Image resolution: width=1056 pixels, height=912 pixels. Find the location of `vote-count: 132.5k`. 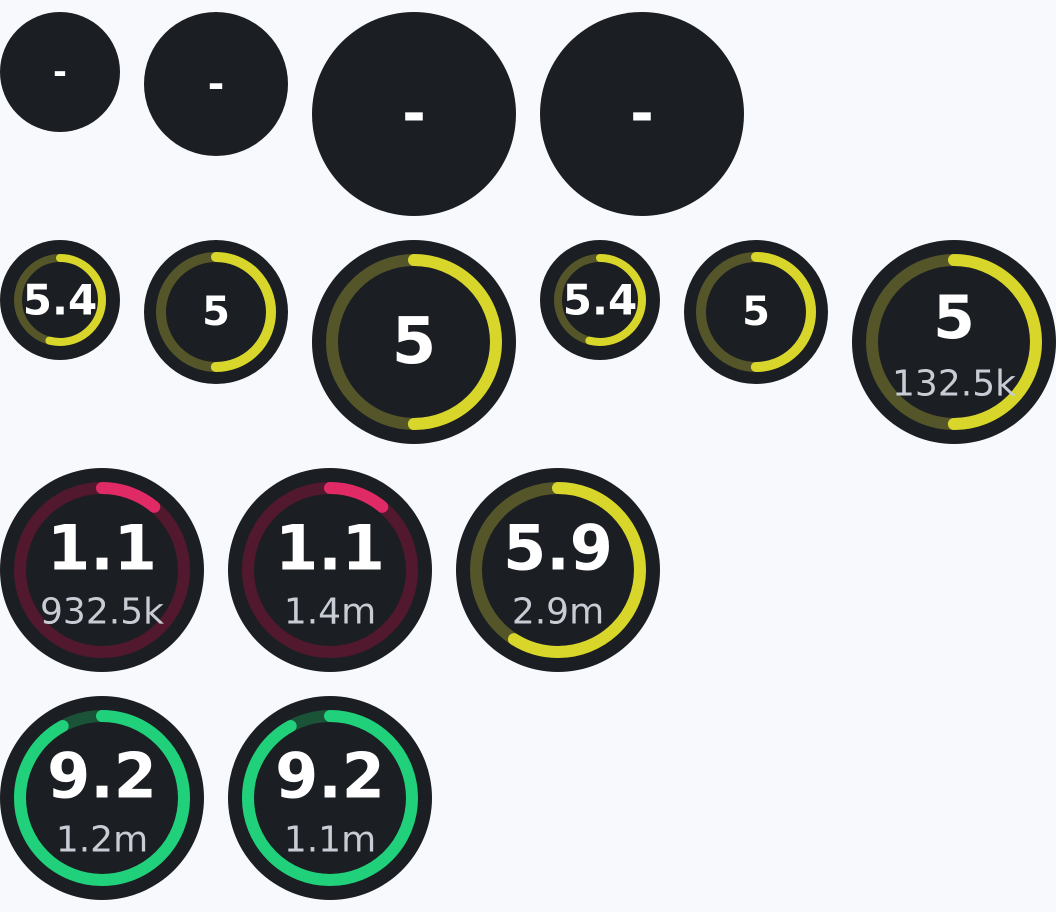

vote-count: 132.5k is located at coordinates (954, 384).